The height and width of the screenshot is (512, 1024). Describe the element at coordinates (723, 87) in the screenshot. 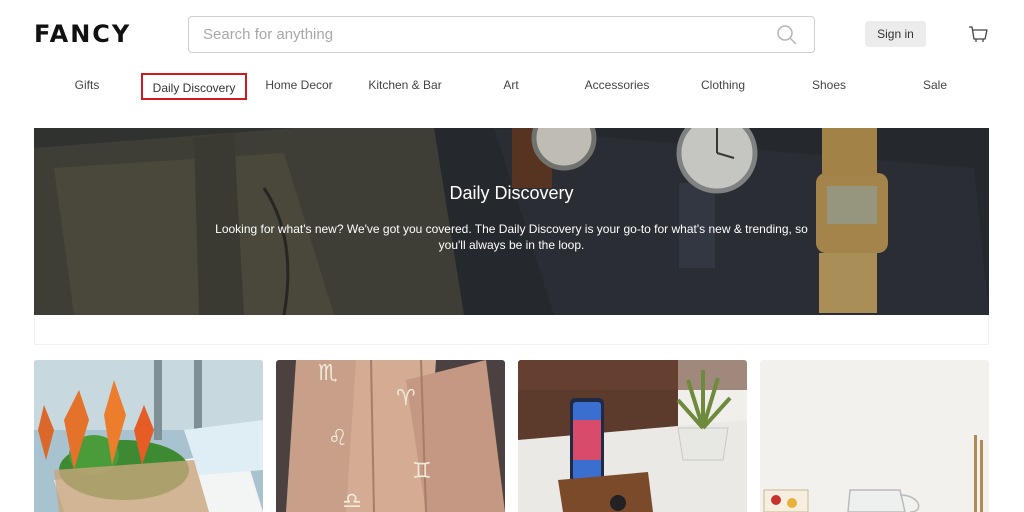

I see `nav-item-clothing: Clothing` at that location.